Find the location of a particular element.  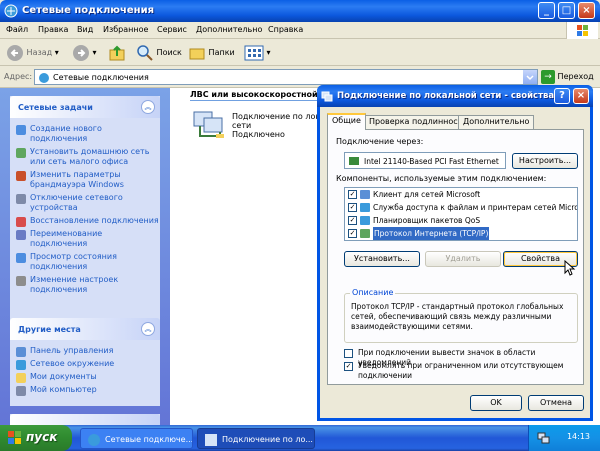

go-button: → Переход is located at coordinates (567, 77).